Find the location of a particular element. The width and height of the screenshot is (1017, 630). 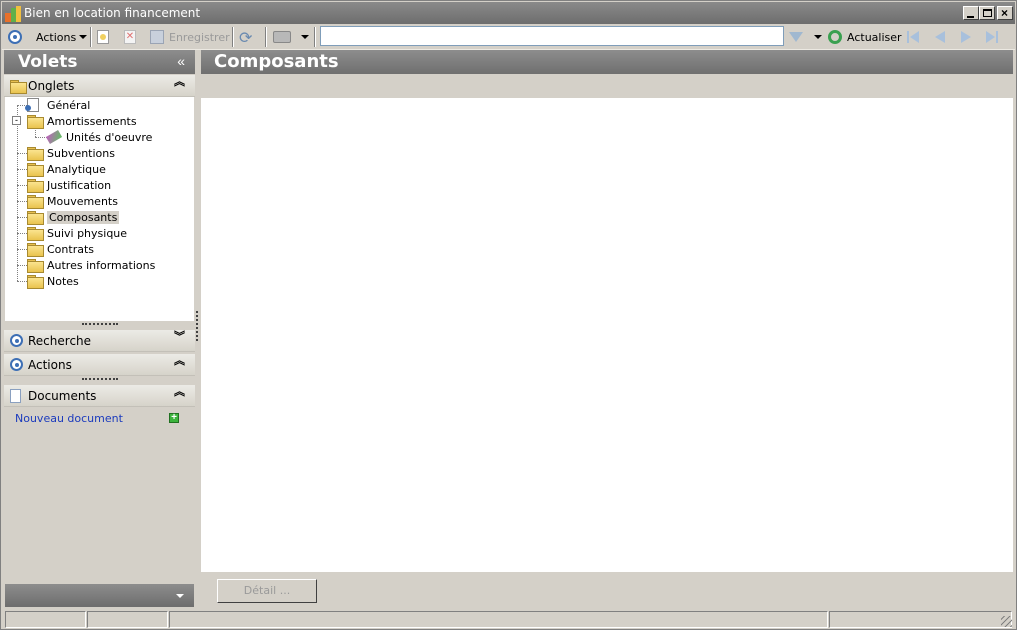

new-button is located at coordinates (103, 37).